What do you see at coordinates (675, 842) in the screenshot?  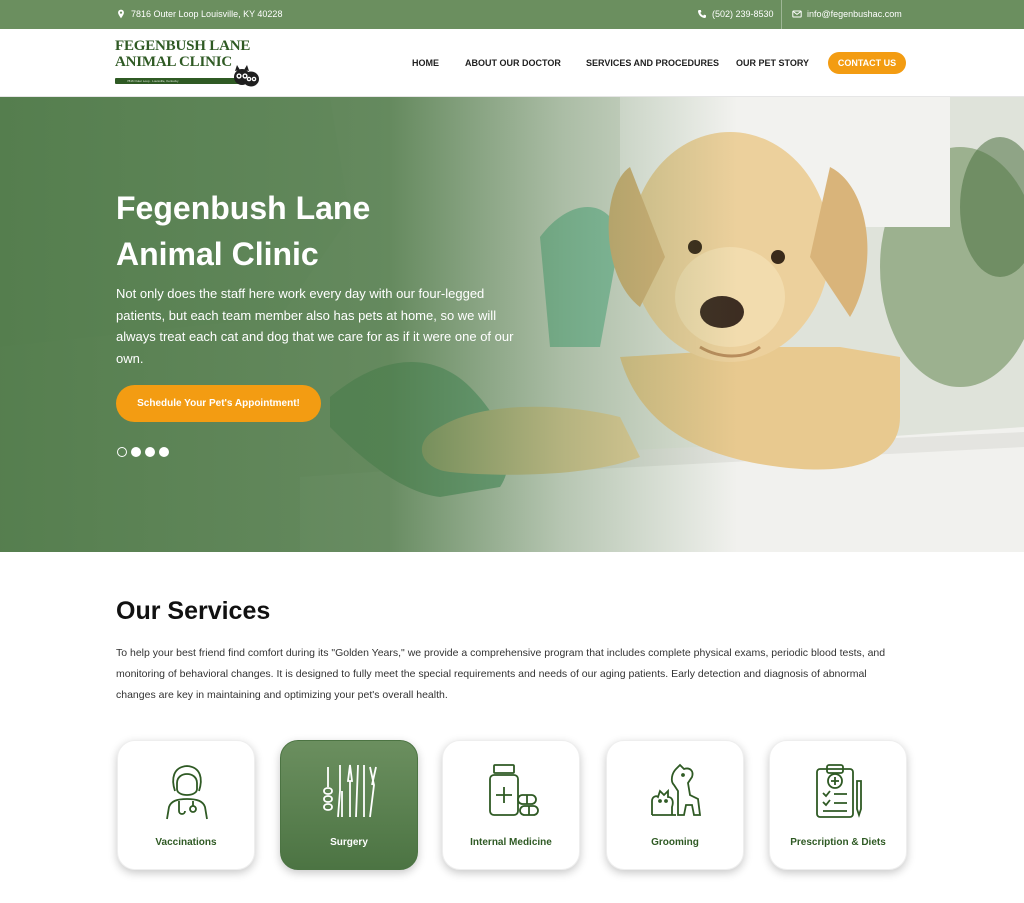 I see `service-label: Grooming` at bounding box center [675, 842].